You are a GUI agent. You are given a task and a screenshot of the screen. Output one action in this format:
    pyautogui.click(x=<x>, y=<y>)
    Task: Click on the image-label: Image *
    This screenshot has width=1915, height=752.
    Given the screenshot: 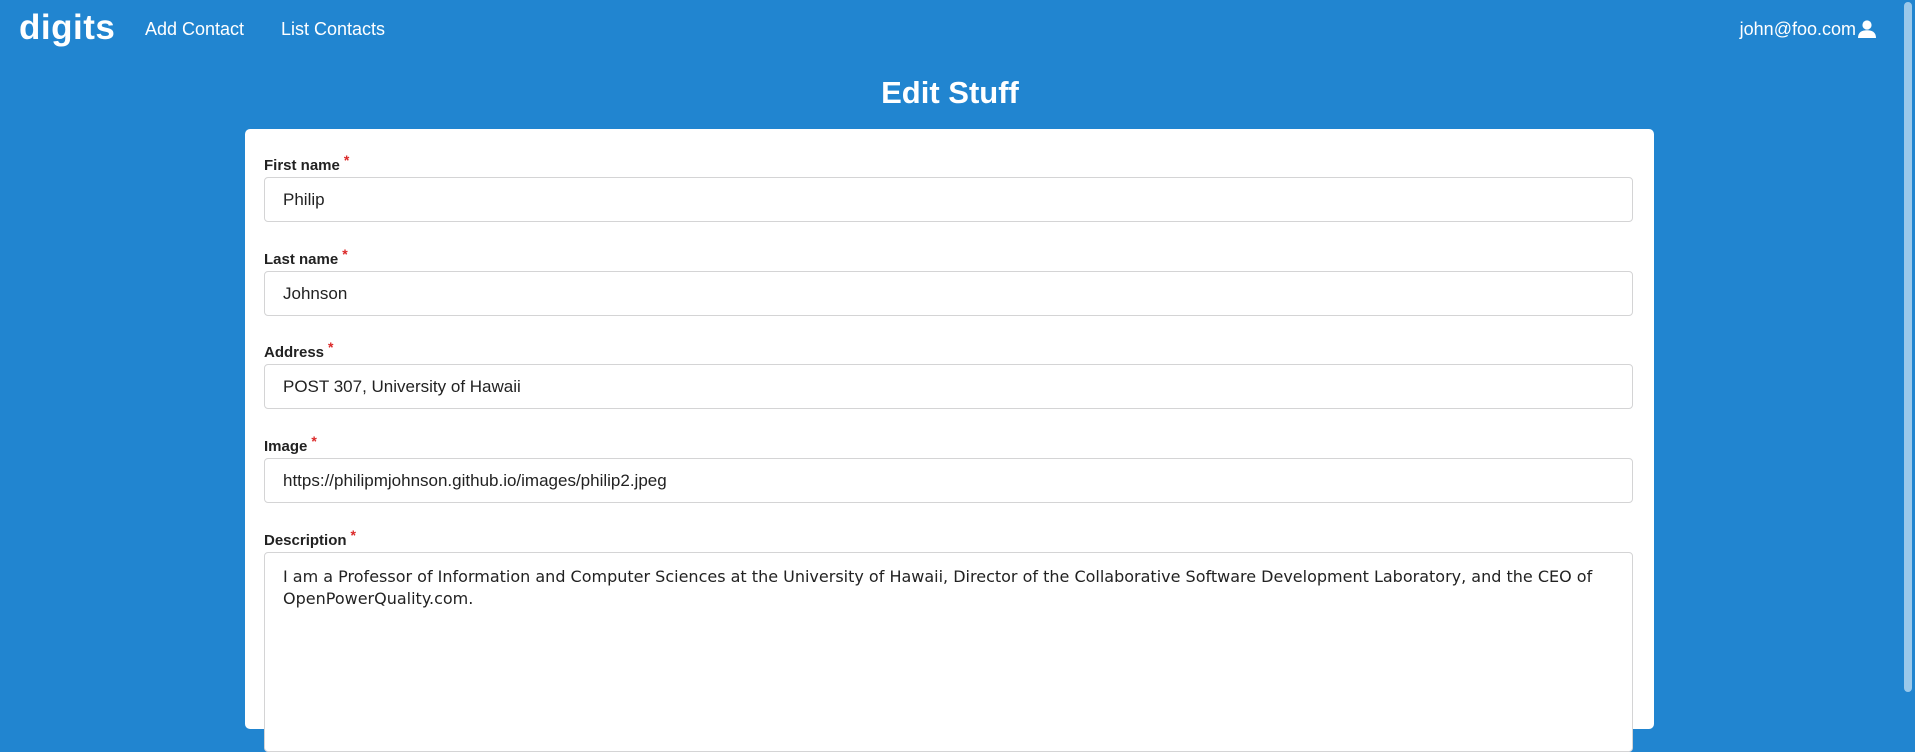 What is the action you would take?
    pyautogui.click(x=290, y=444)
    